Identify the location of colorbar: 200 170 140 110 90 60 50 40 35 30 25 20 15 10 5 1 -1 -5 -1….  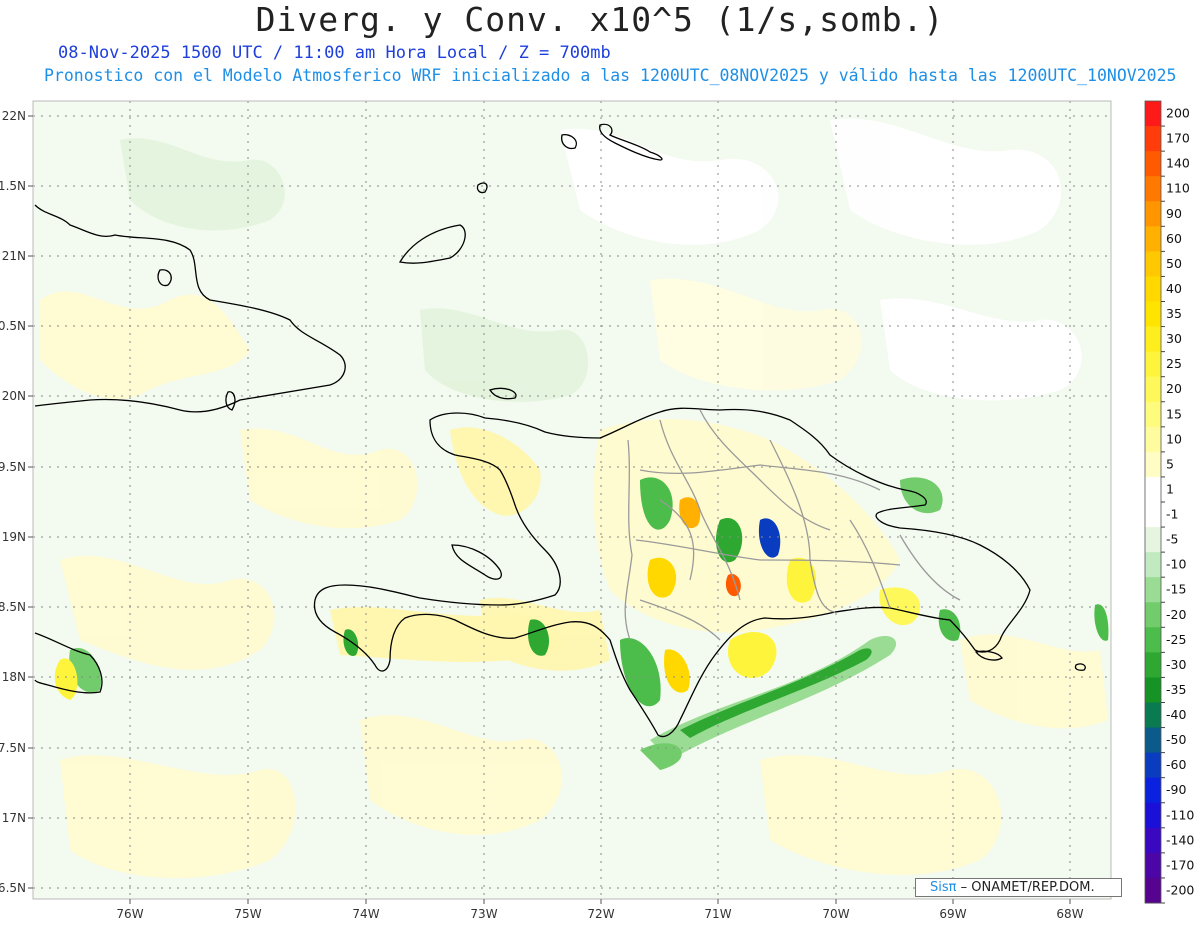
(1169, 502).